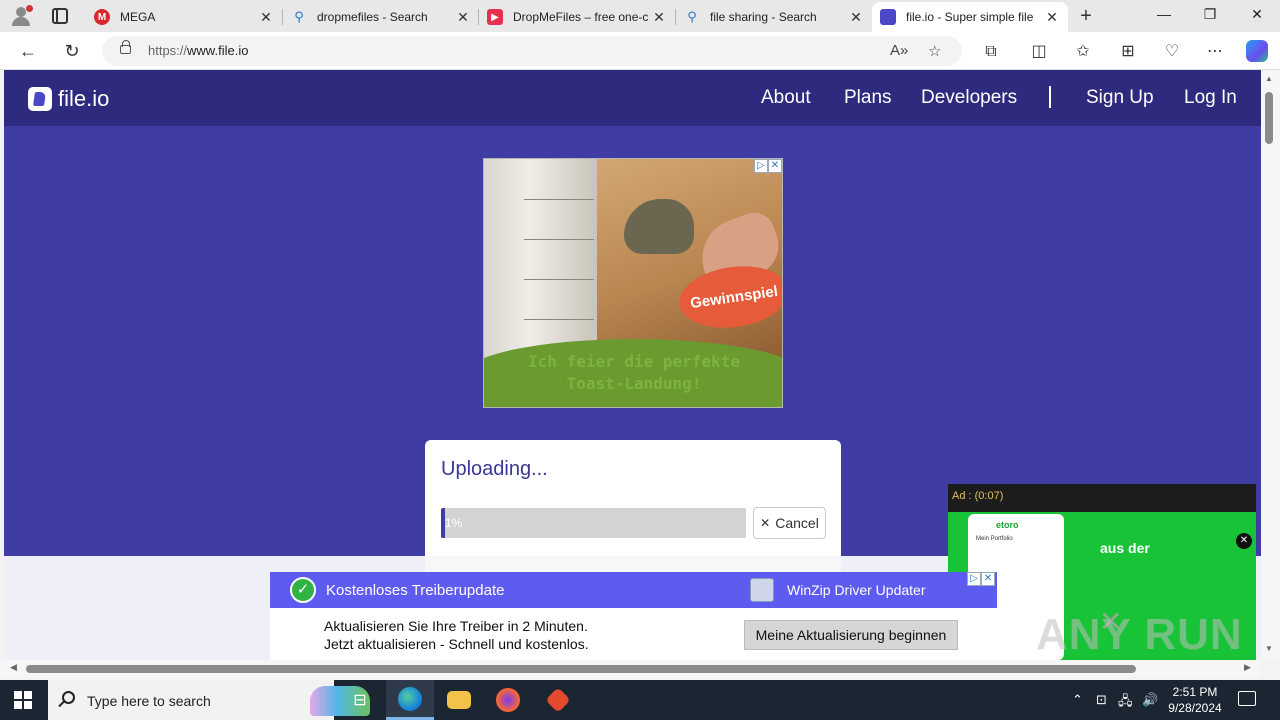  What do you see at coordinates (1270, 365) in the screenshot?
I see `vertical-scrollbar: ▲ ▼` at bounding box center [1270, 365].